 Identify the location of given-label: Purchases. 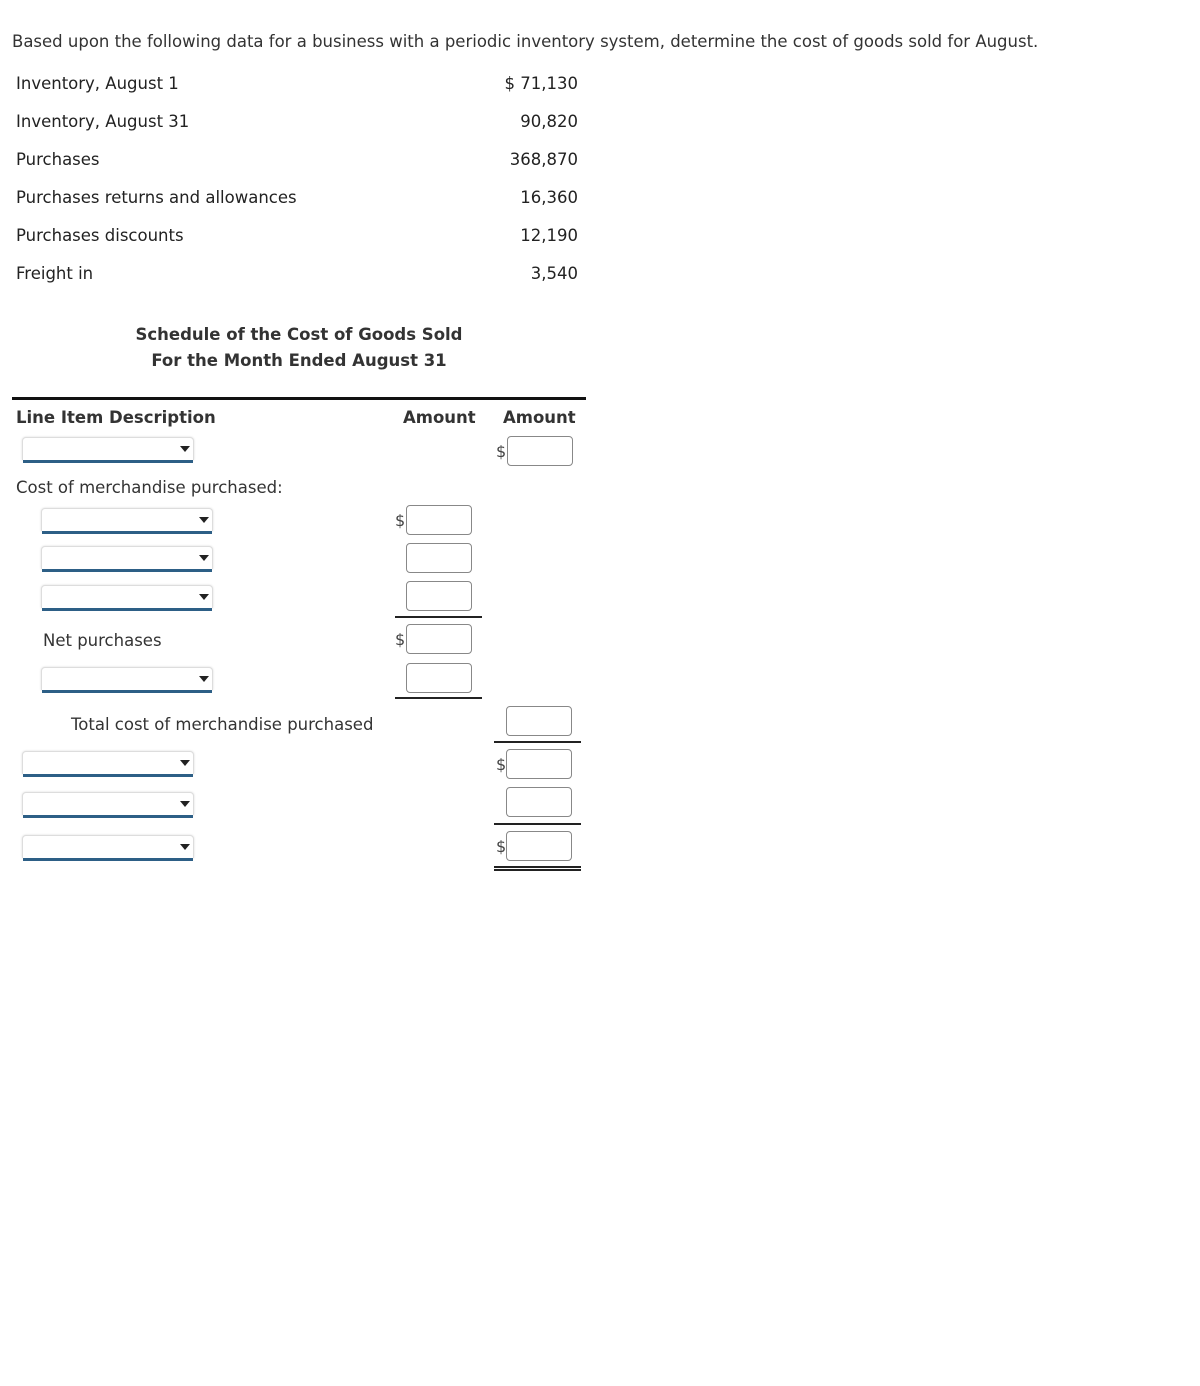
(58, 159).